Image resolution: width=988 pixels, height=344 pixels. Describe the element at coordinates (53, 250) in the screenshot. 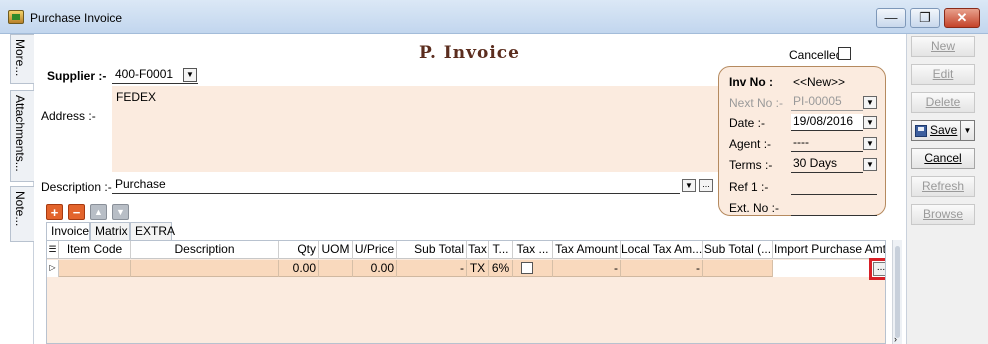

I see `column-chooser-icon: ☰` at that location.